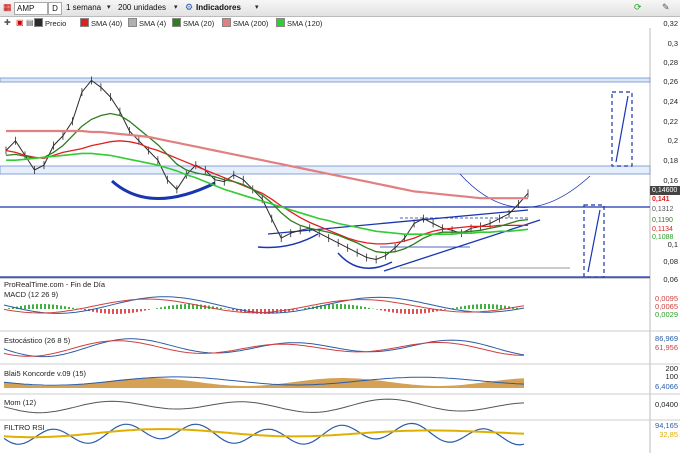 The width and height of the screenshot is (680, 453). I want to click on koncorde-blue-line, so click(264, 381).